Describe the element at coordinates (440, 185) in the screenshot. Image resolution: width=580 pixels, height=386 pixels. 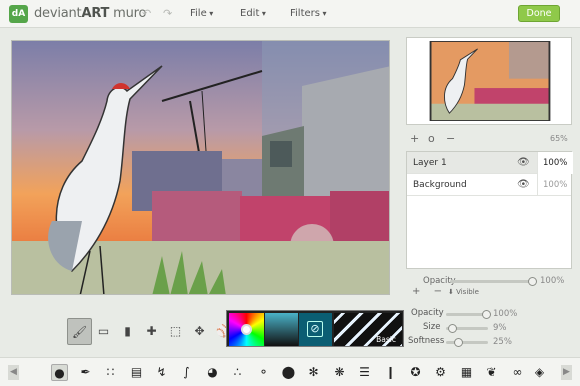
I see `layer-name: Background` at that location.